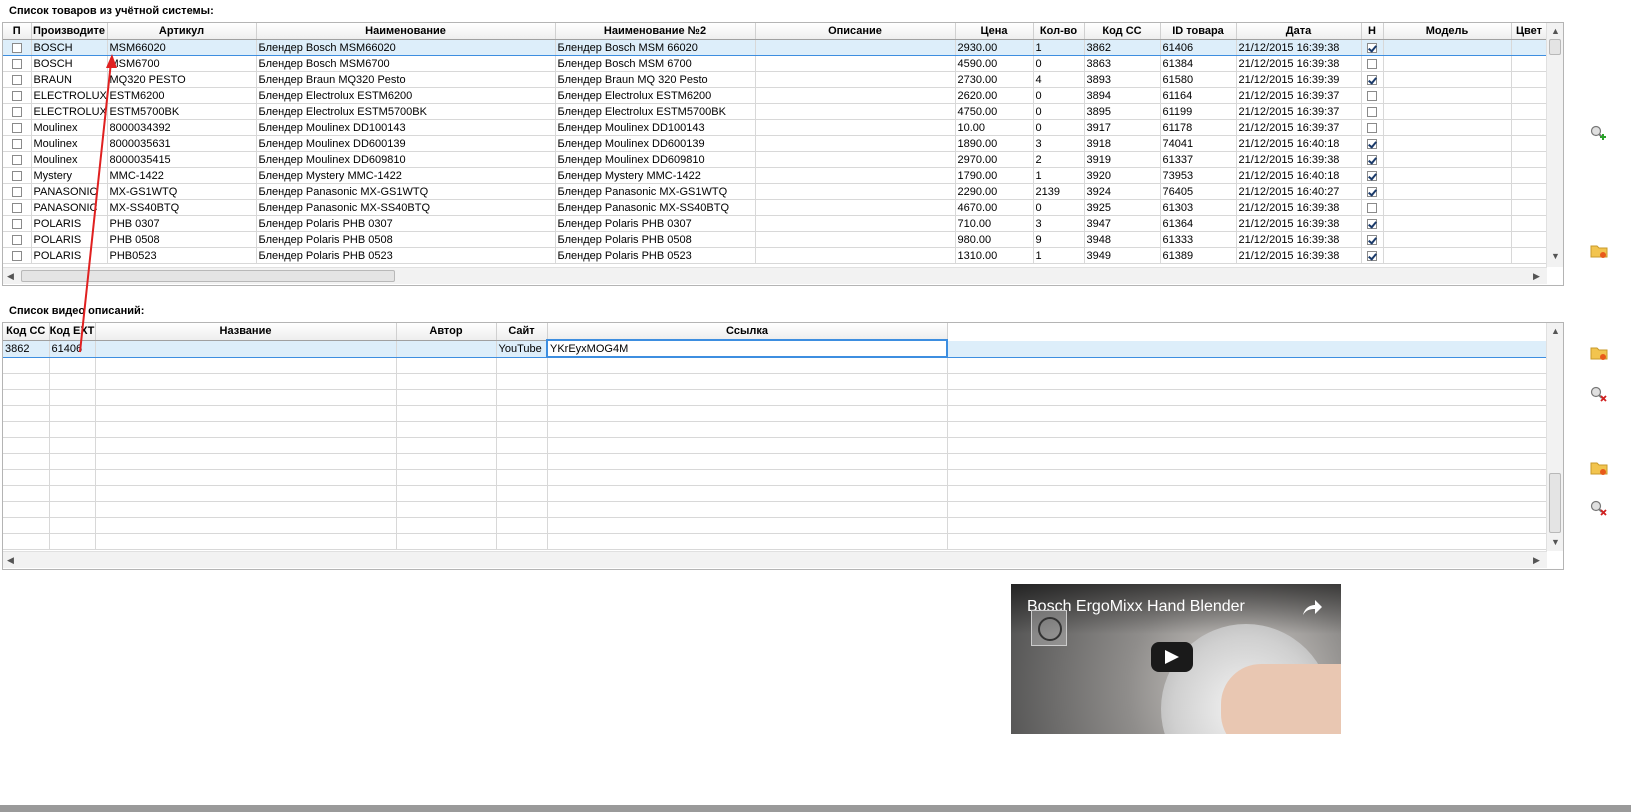 Image resolution: width=1631 pixels, height=812 pixels. What do you see at coordinates (1312, 608) in the screenshot?
I see `share-icon` at bounding box center [1312, 608].